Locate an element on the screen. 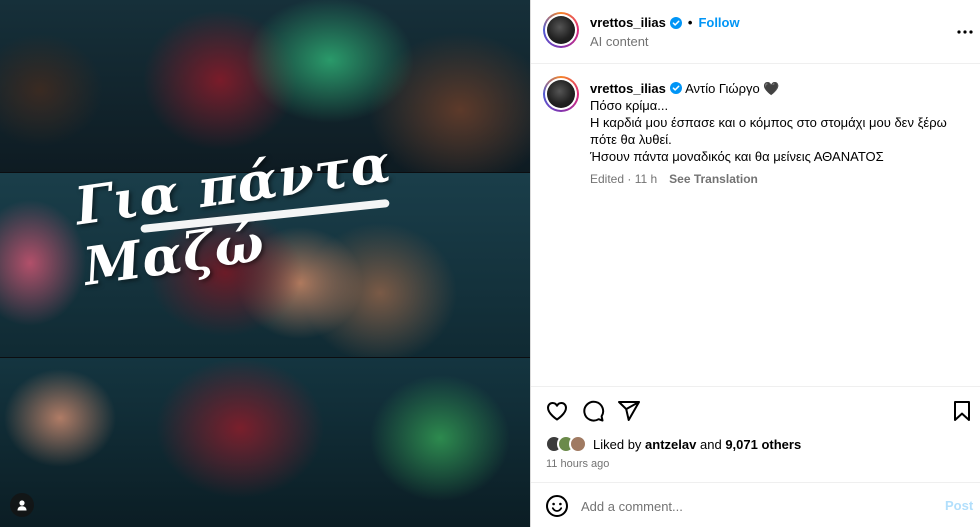  liked-by-user-link: antzelav is located at coordinates (670, 444).